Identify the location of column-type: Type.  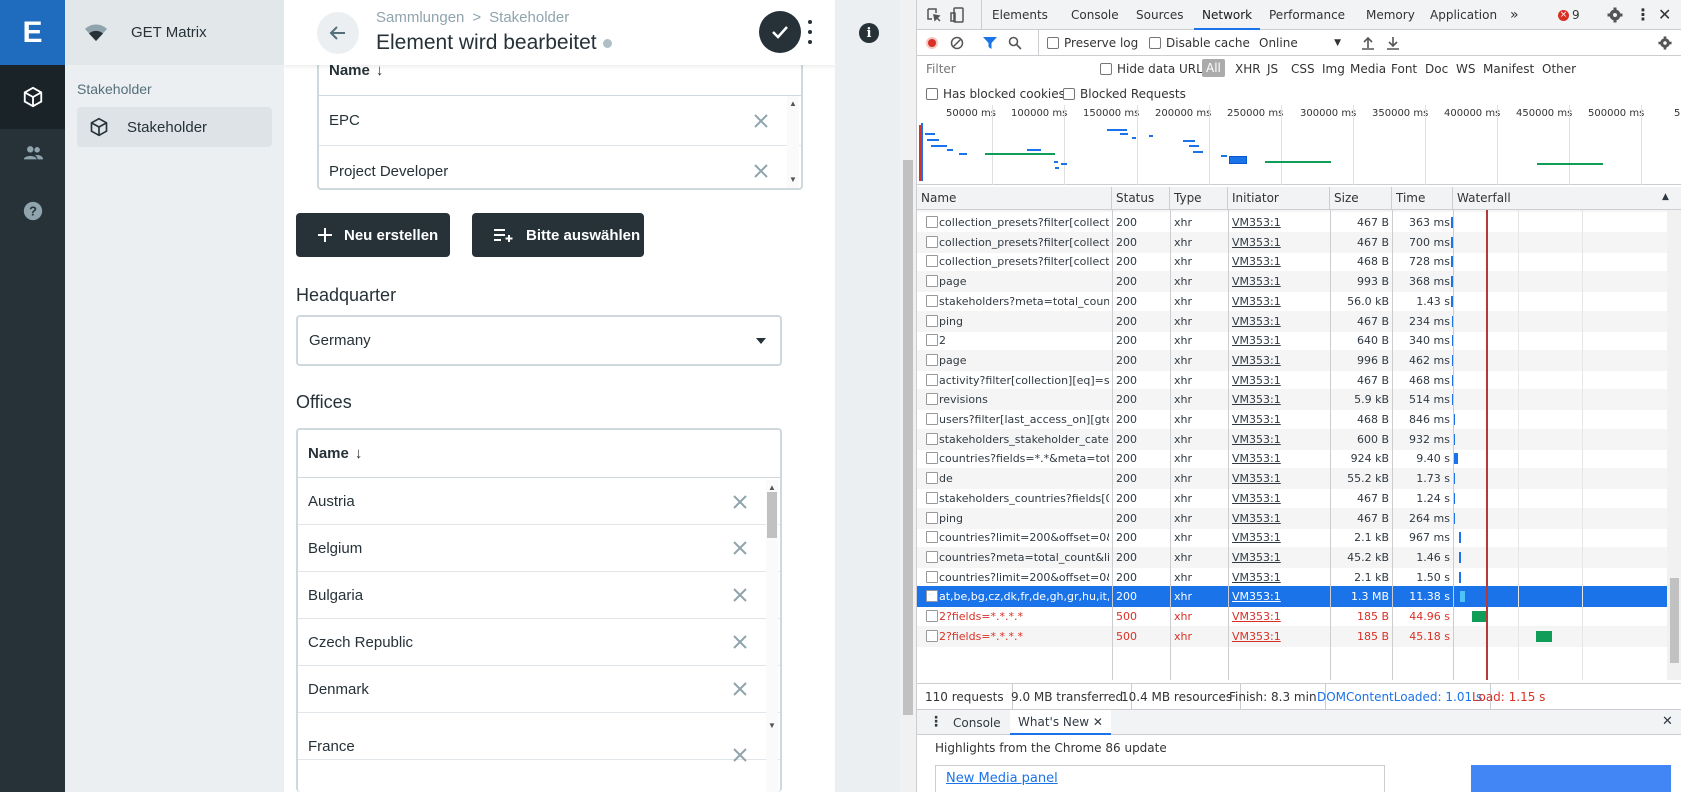
(1199, 198).